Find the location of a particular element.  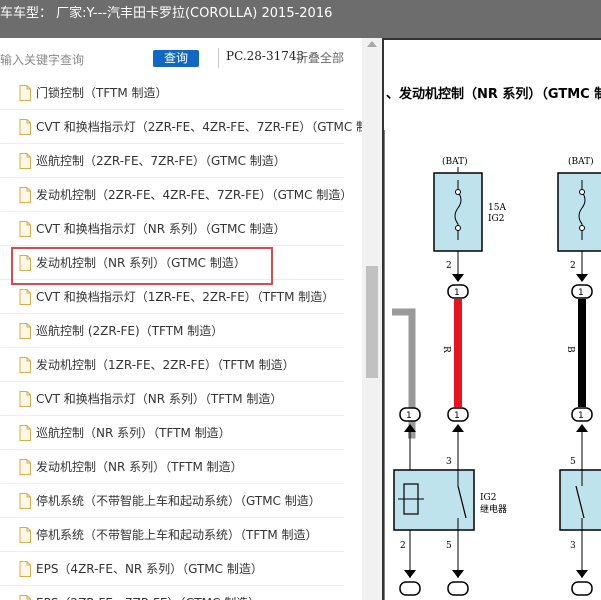

tree-item: 巡航控制（NR 系列）（TFTM 制造） is located at coordinates (172, 433).